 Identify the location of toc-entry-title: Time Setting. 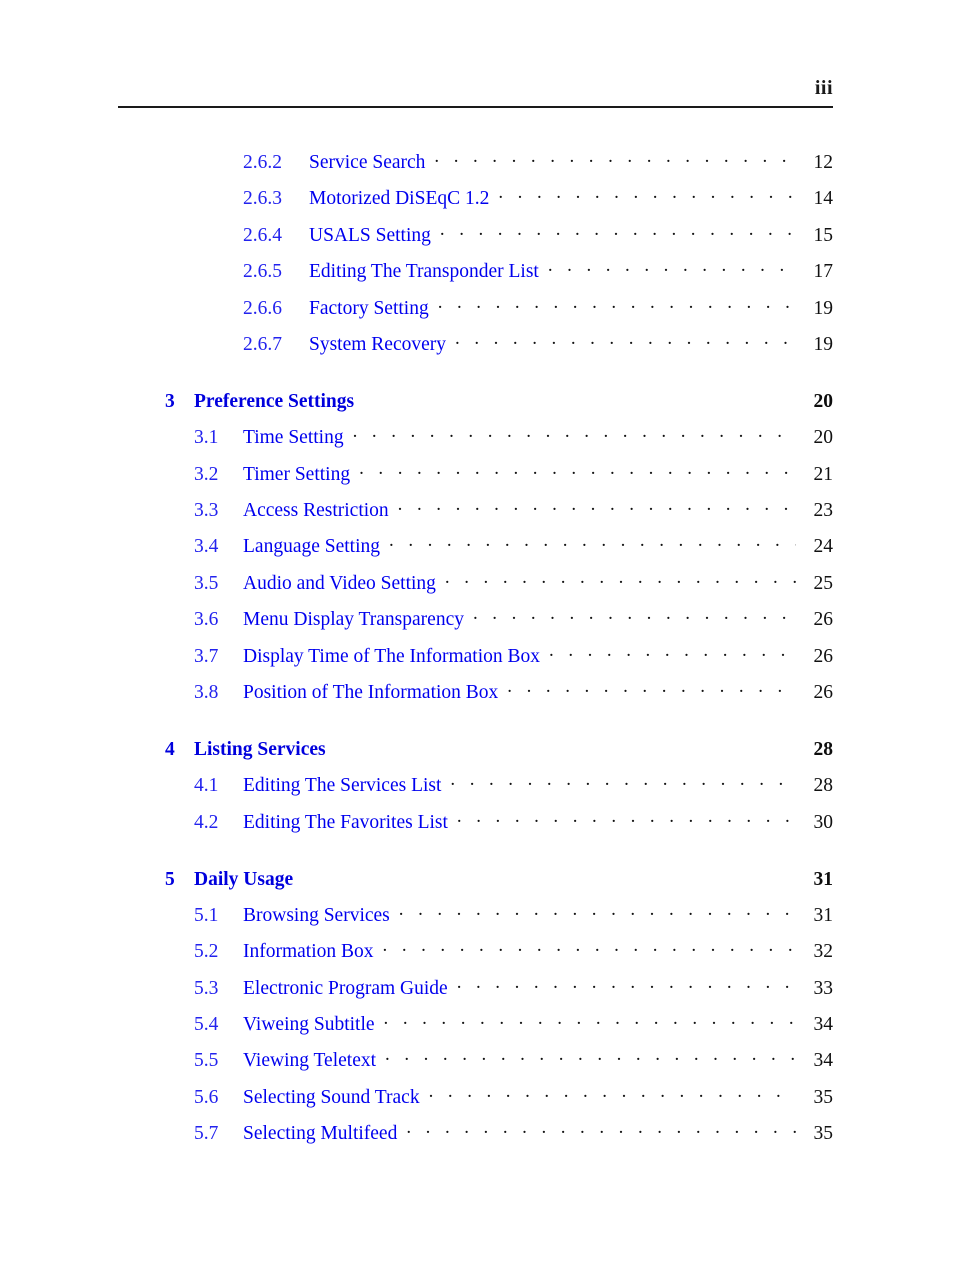
(293, 438).